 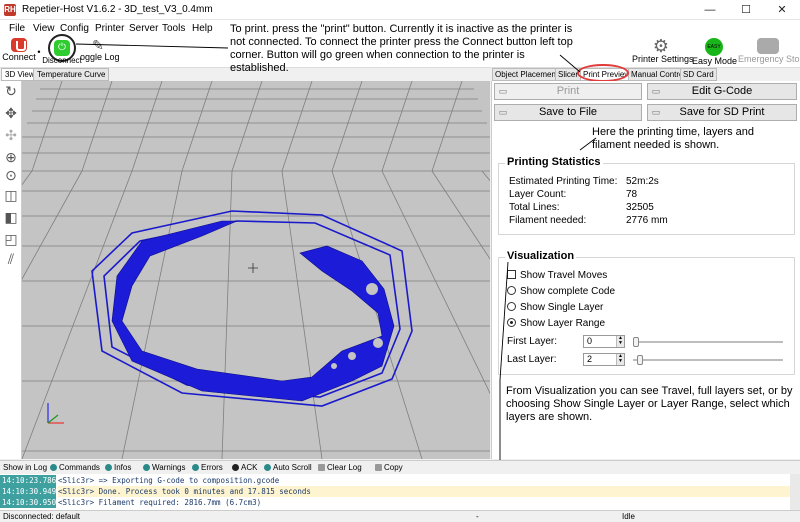 I want to click on top-view-icon: ◰, so click(x=11, y=239).